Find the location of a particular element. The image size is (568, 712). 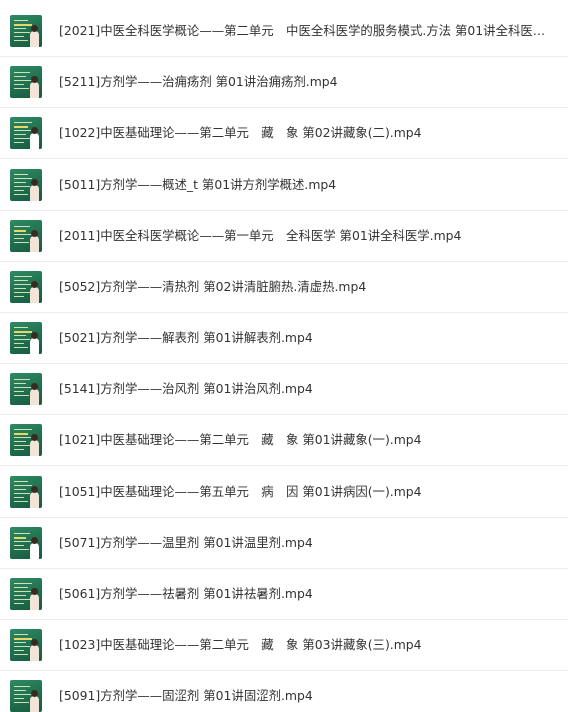

list-item: [1023]中医基础理论——第二单元 藏 象 第03讲藏象(三).mp4 is located at coordinates (284, 645).